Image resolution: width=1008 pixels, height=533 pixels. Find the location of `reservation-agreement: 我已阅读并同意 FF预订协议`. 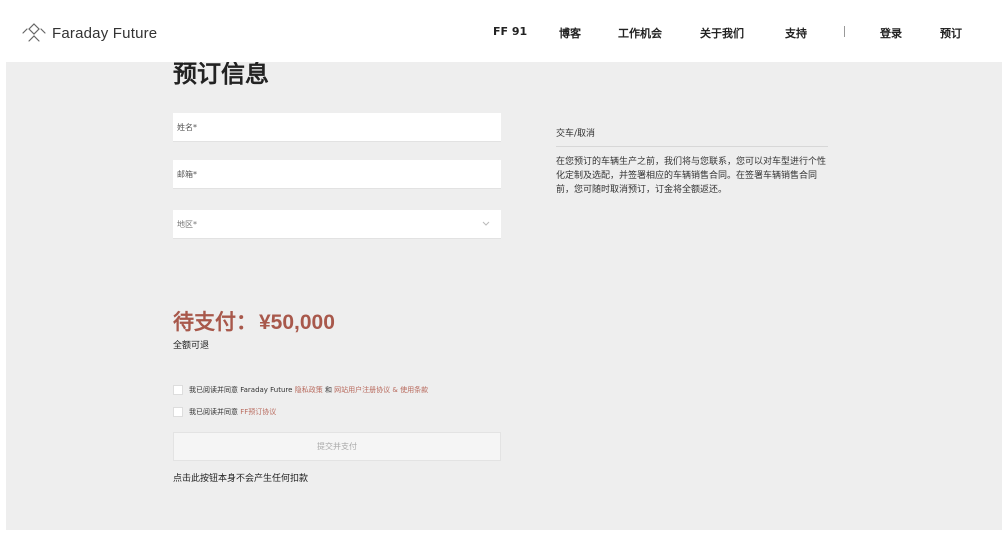

reservation-agreement: 我已阅读并同意 FF预订协议 is located at coordinates (224, 412).